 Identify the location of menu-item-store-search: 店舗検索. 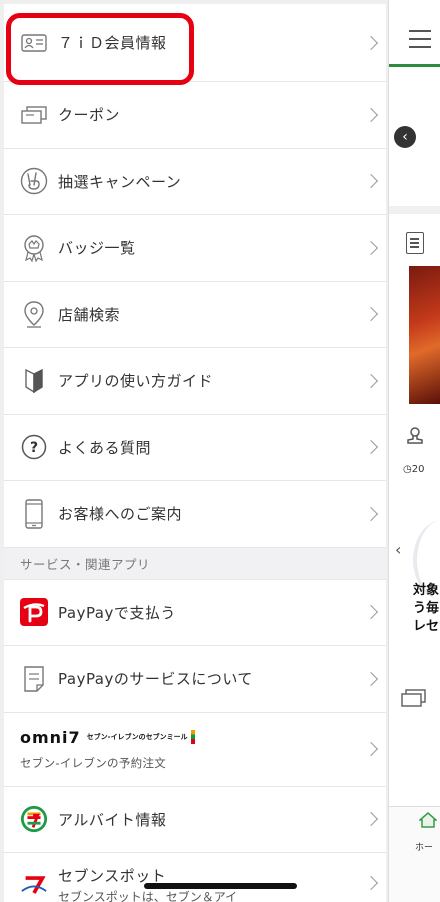
(195, 315).